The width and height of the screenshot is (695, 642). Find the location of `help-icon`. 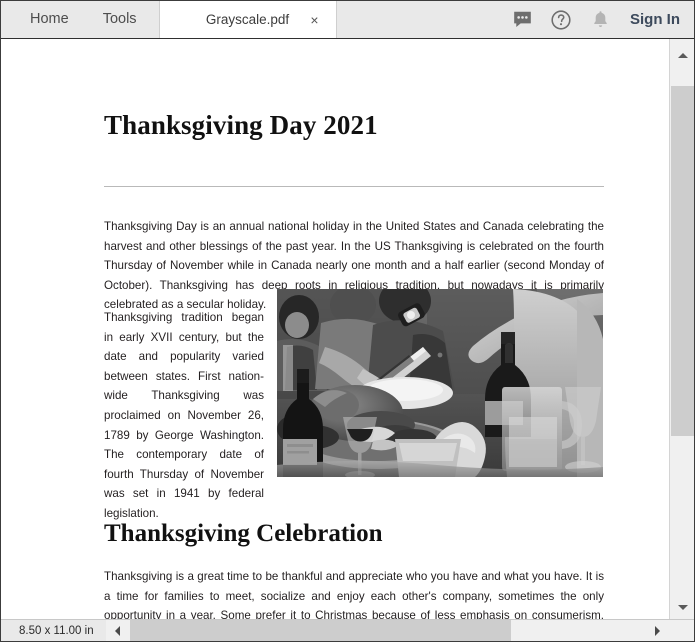

help-icon is located at coordinates (561, 20).